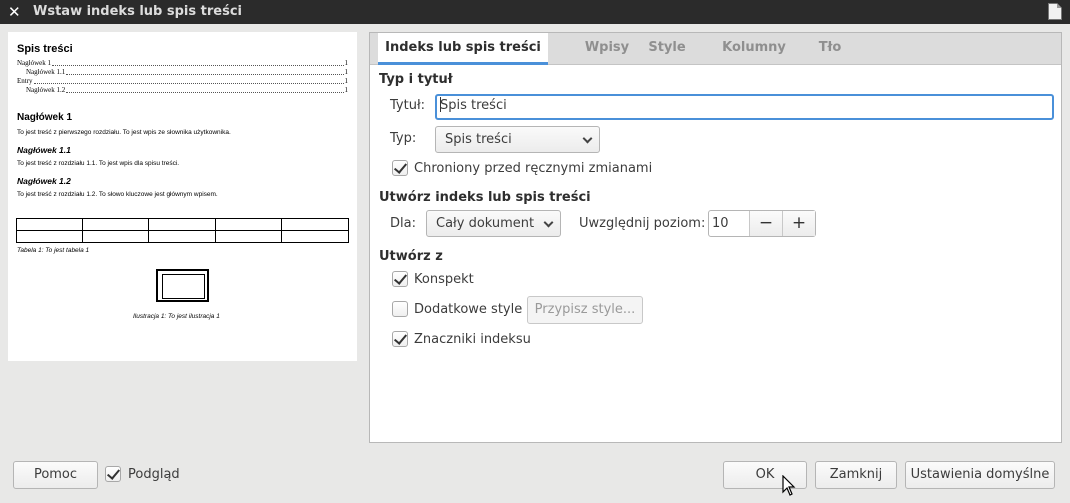 This screenshot has height=503, width=1070. What do you see at coordinates (411, 256) in the screenshot?
I see `section-create-from: Utwórz z` at bounding box center [411, 256].